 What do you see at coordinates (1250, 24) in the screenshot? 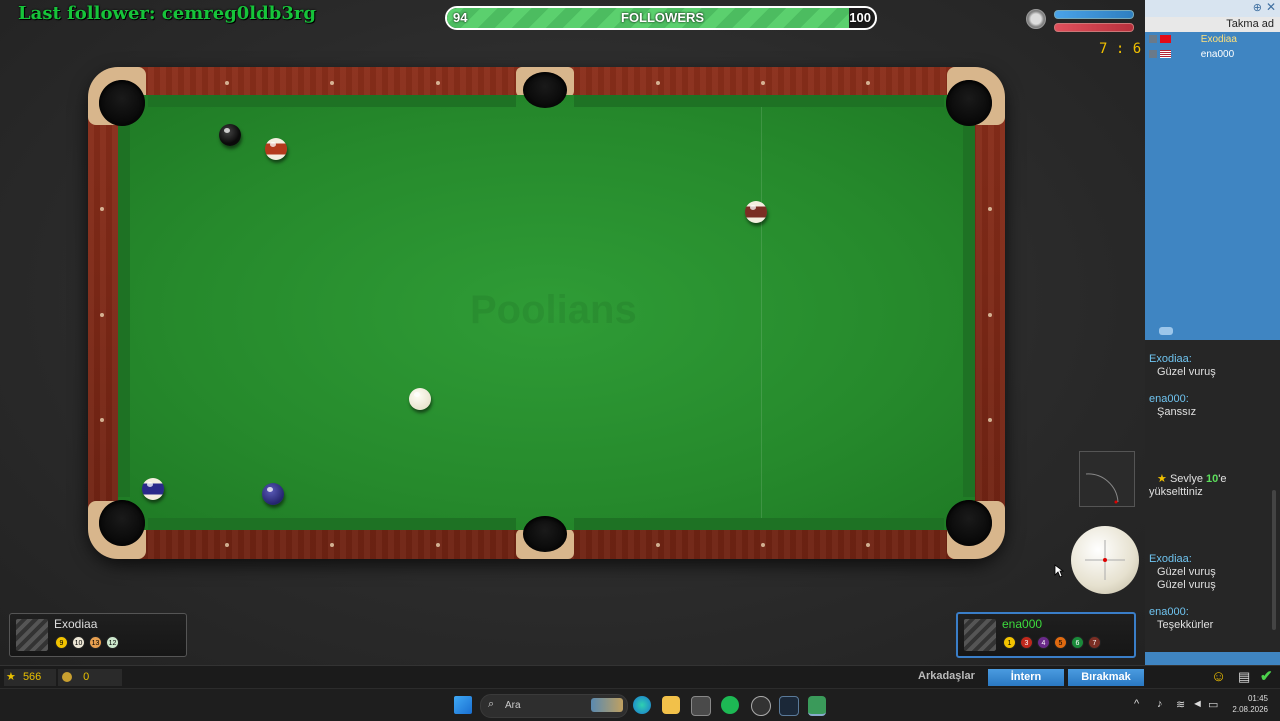
I see `column-nickname: Takma ad` at bounding box center [1250, 24].